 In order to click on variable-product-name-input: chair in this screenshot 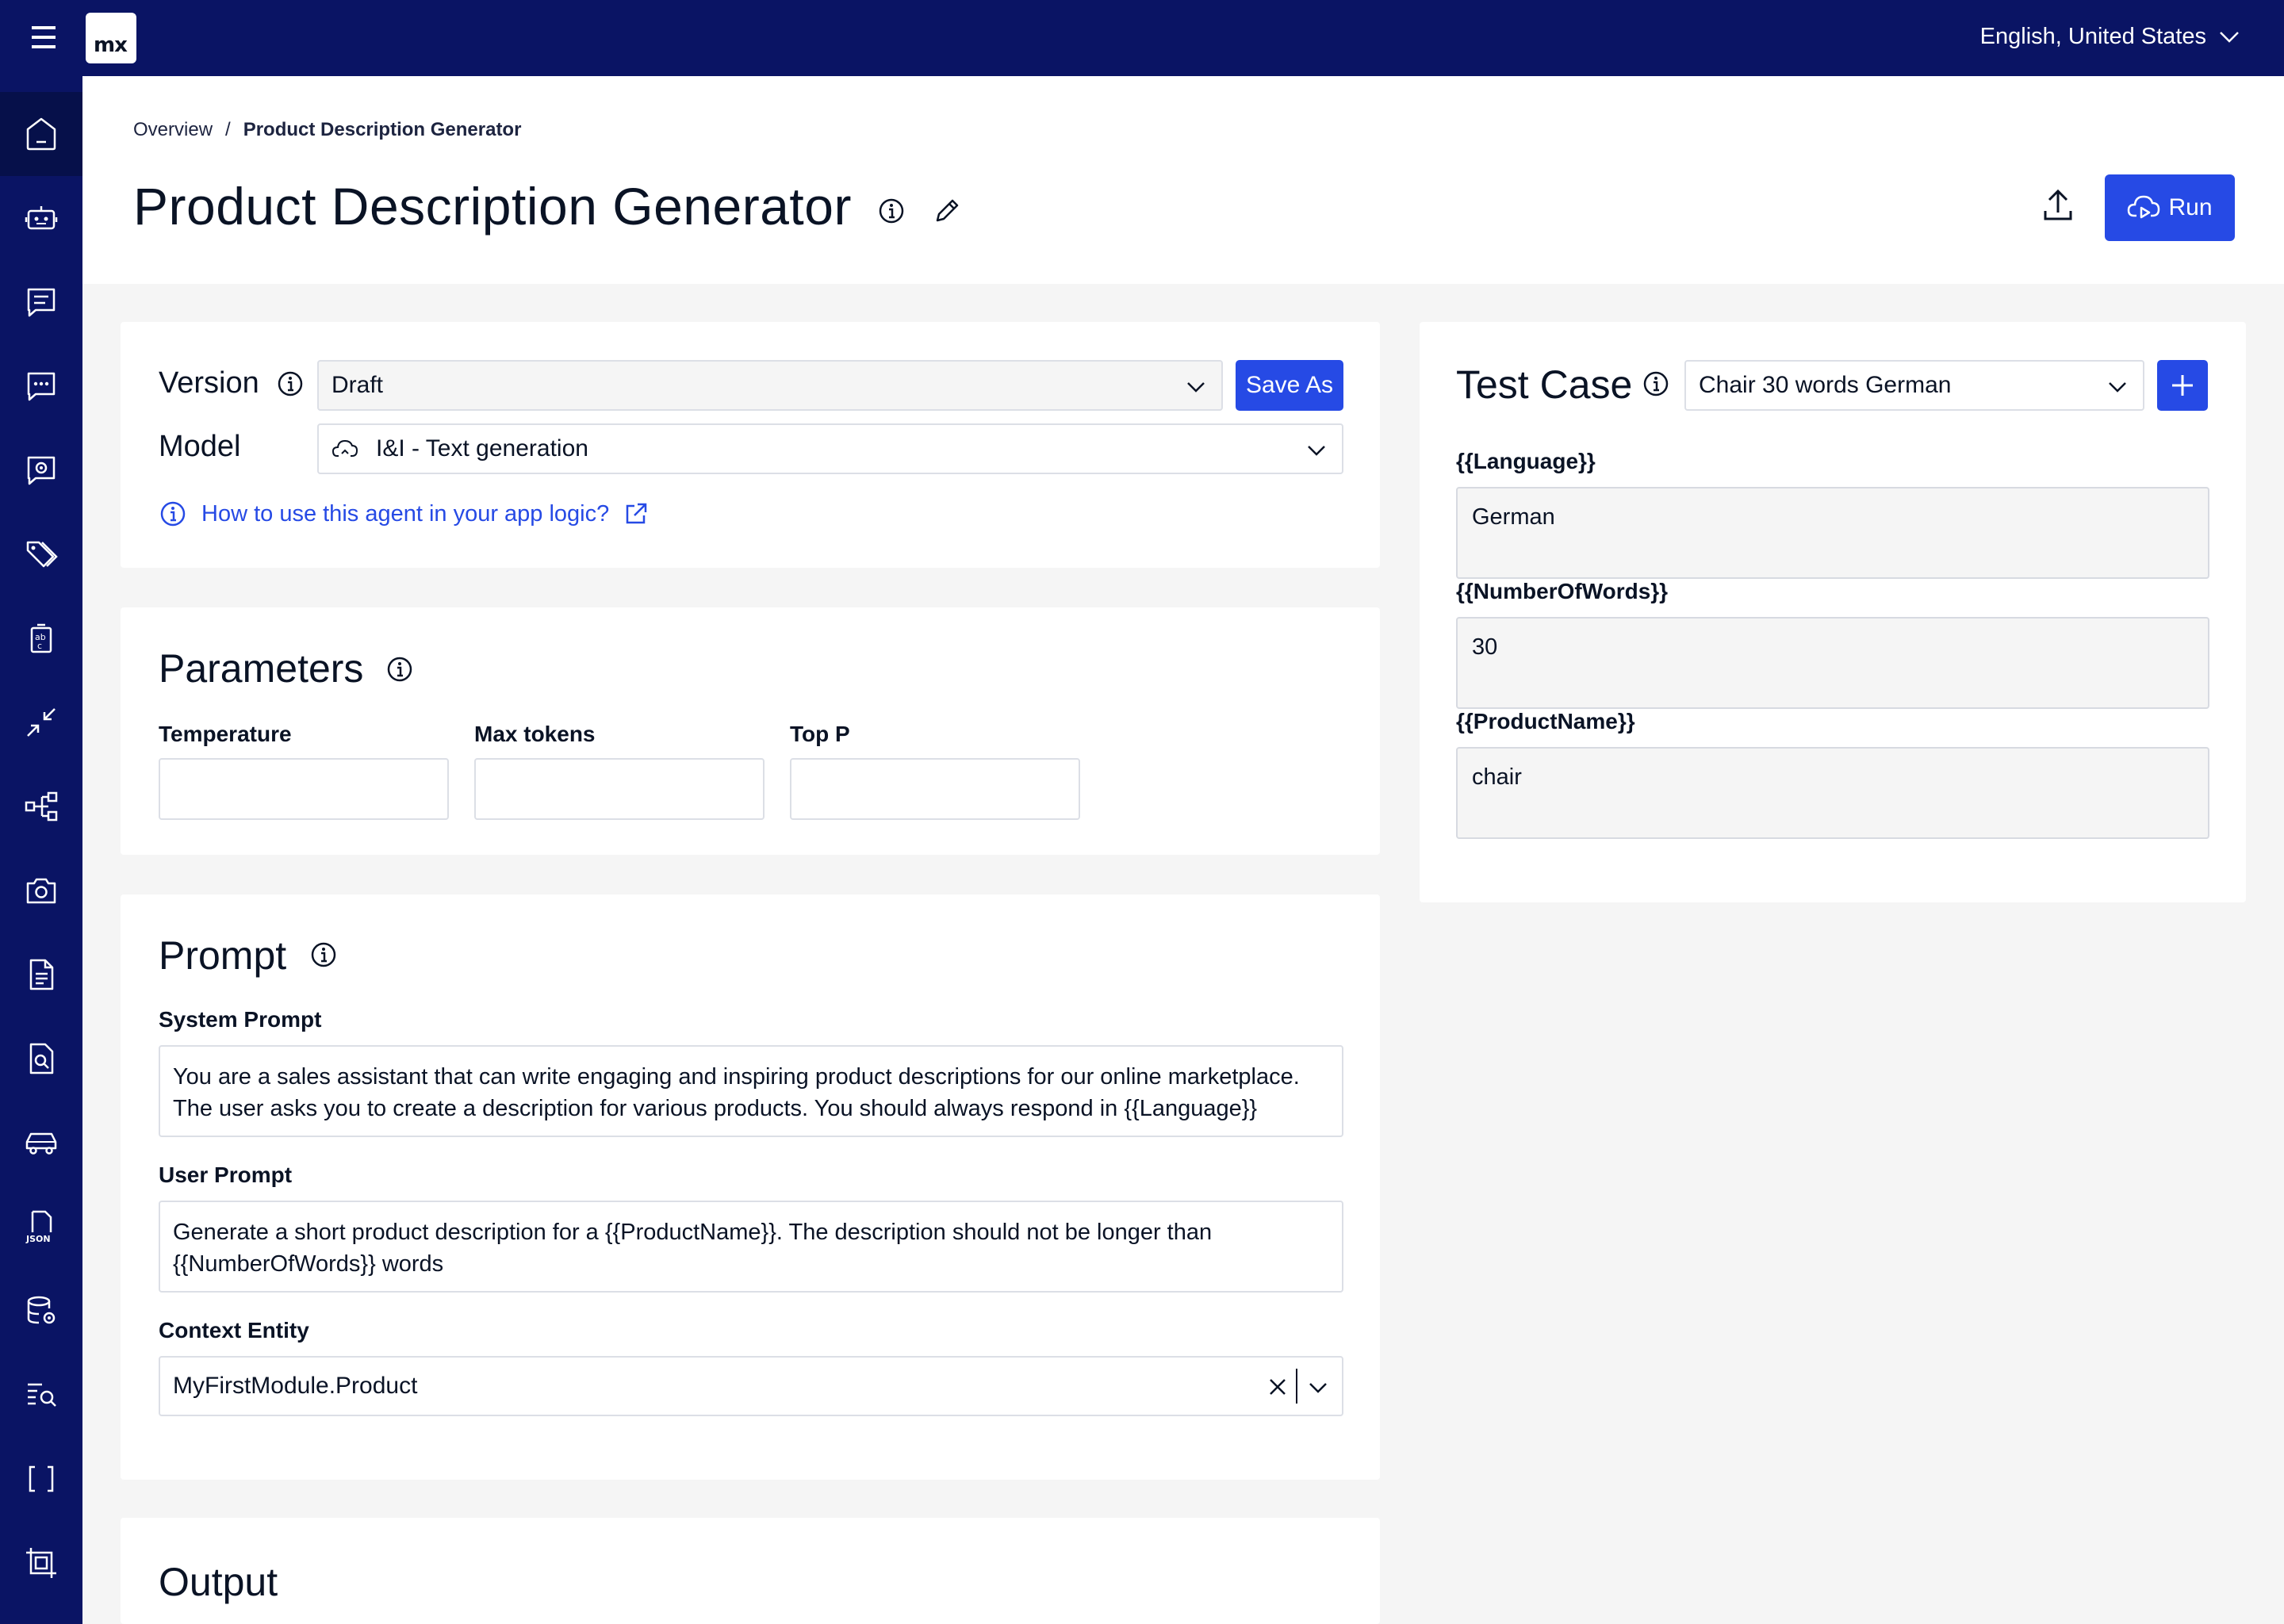, I will do `click(1832, 793)`.